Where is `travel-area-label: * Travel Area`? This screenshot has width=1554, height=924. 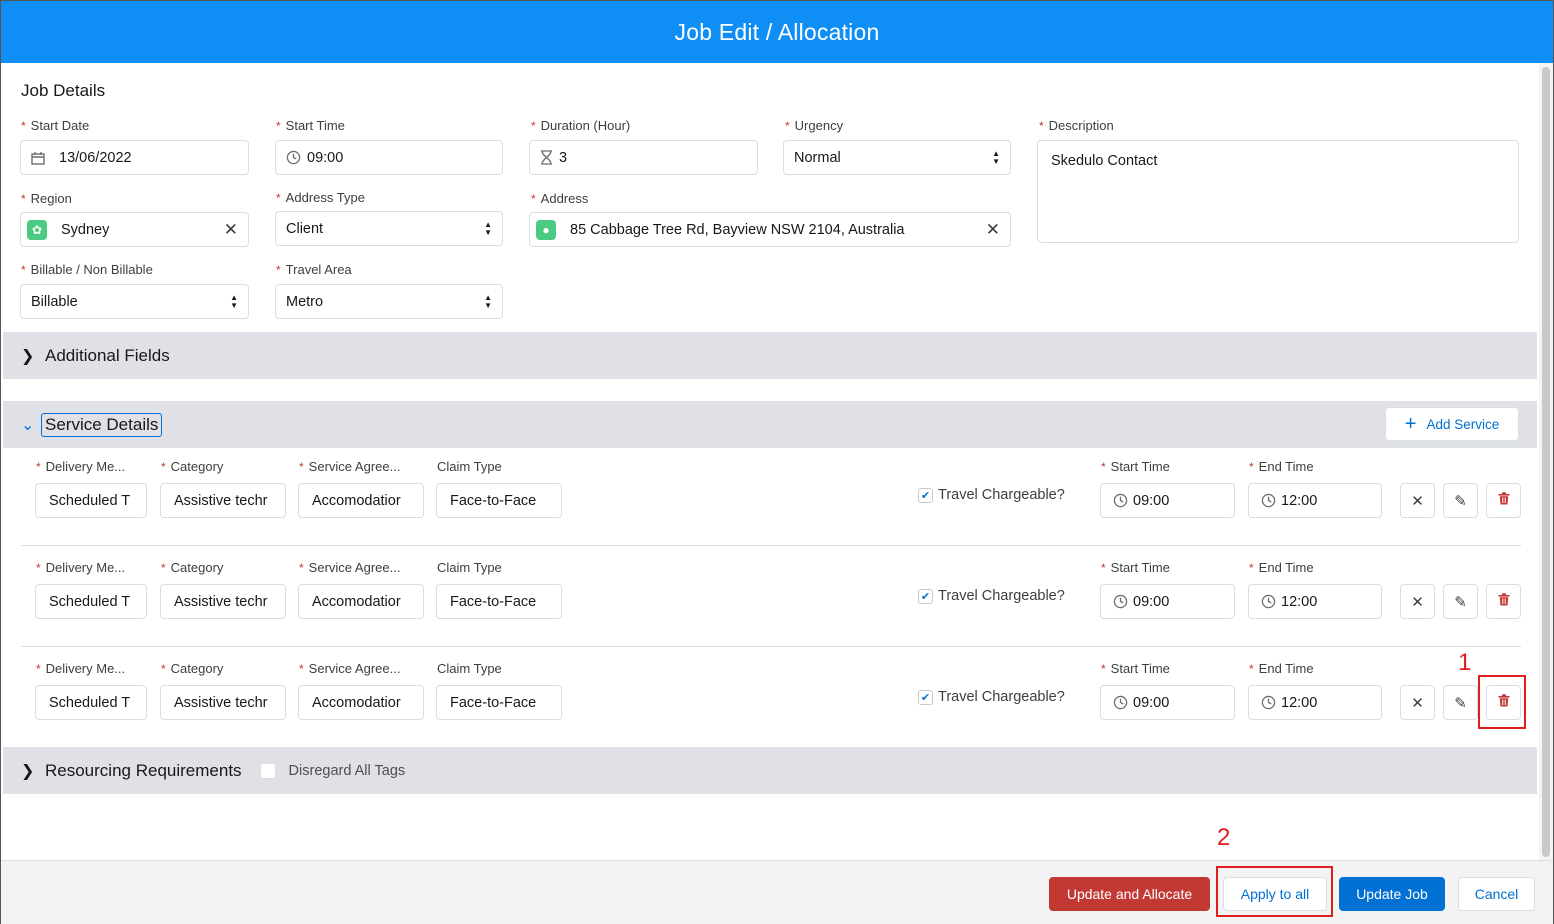
travel-area-label: * Travel Area is located at coordinates (314, 269).